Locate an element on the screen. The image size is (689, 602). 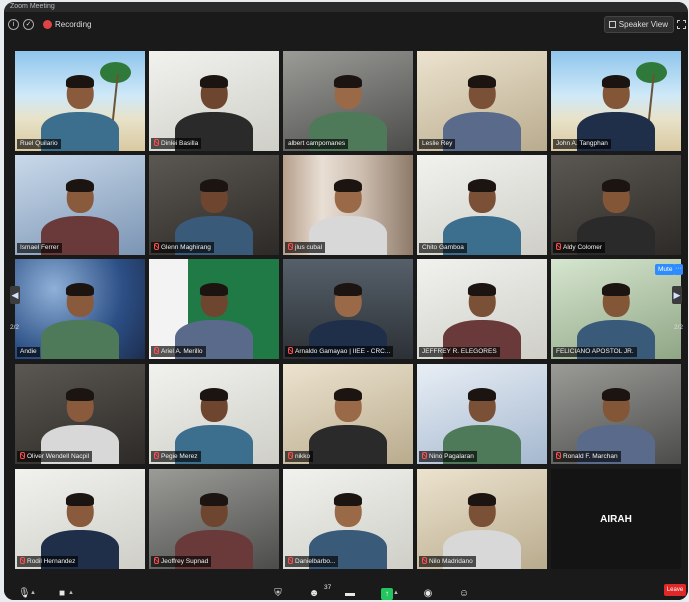
mute-button: 🎙▲ is located at coordinates (27, 591).